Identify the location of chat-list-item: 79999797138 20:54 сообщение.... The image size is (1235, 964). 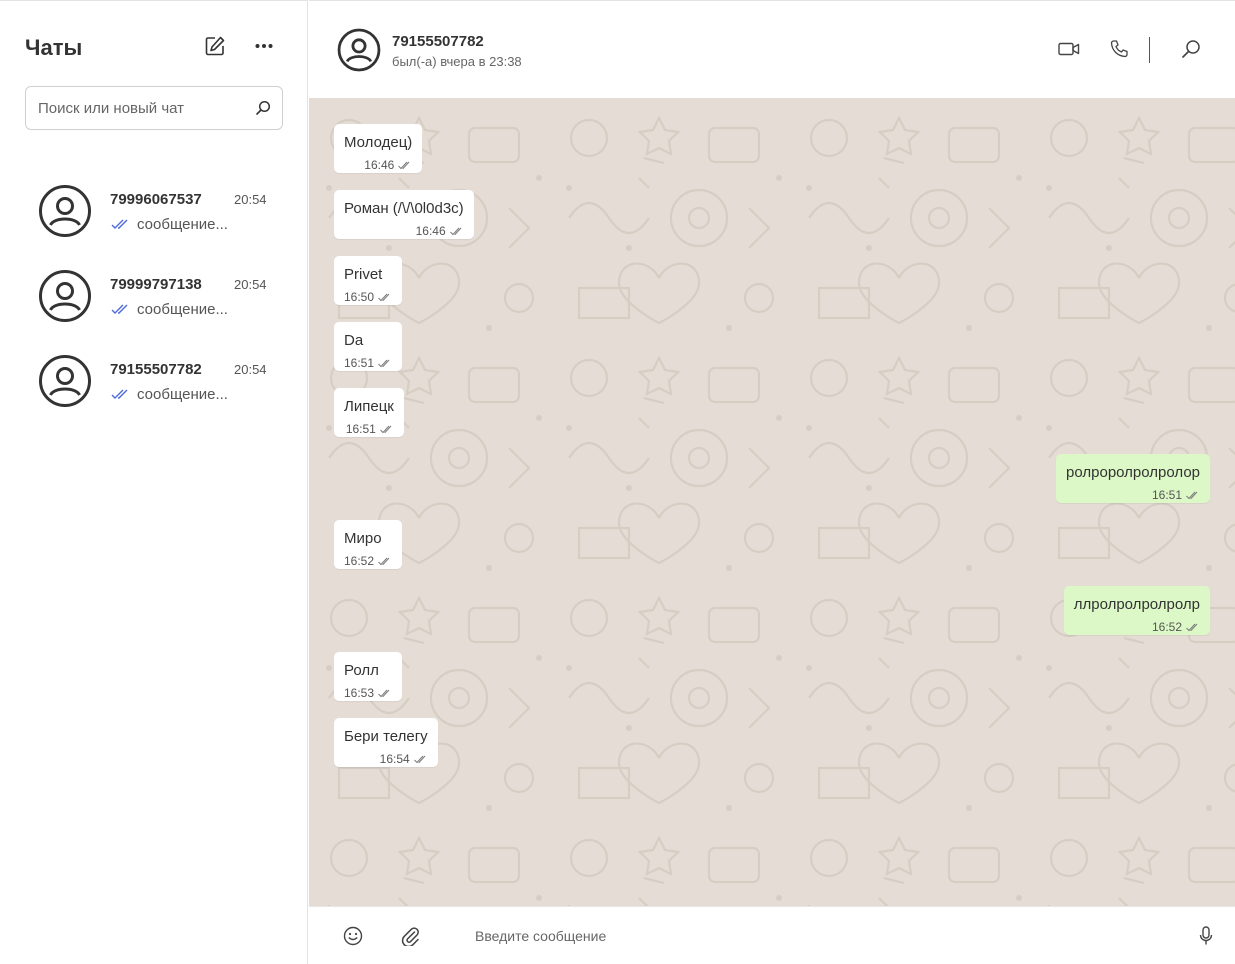
(153, 296).